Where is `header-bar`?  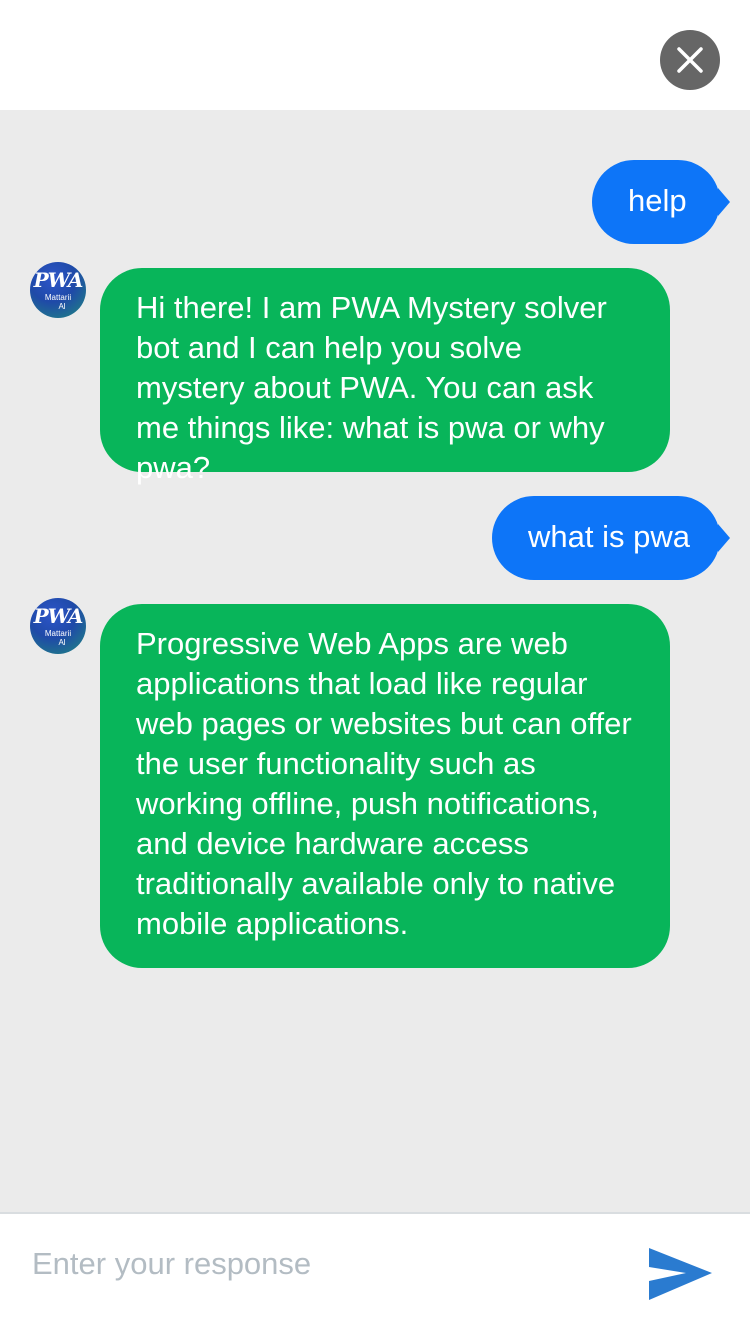
header-bar is located at coordinates (375, 55).